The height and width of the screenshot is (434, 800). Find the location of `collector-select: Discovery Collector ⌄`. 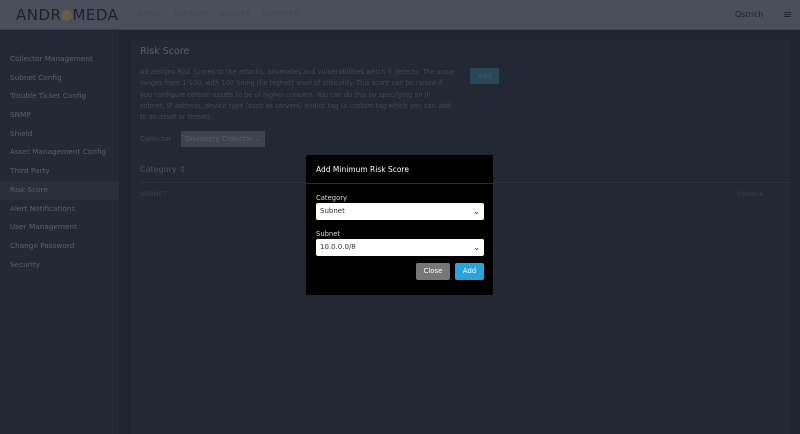

collector-select: Discovery Collector ⌄ is located at coordinates (223, 139).